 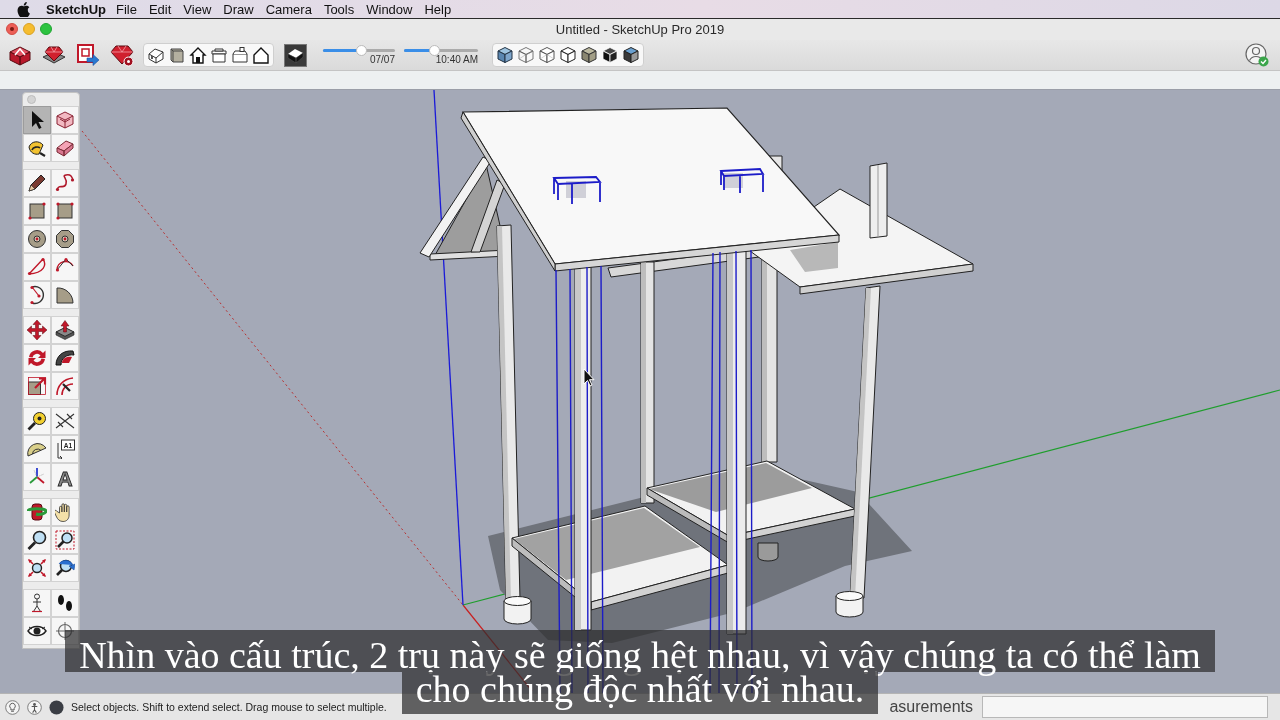 What do you see at coordinates (456, 59) in the screenshot?
I see `slider-value: 10:40 AM` at bounding box center [456, 59].